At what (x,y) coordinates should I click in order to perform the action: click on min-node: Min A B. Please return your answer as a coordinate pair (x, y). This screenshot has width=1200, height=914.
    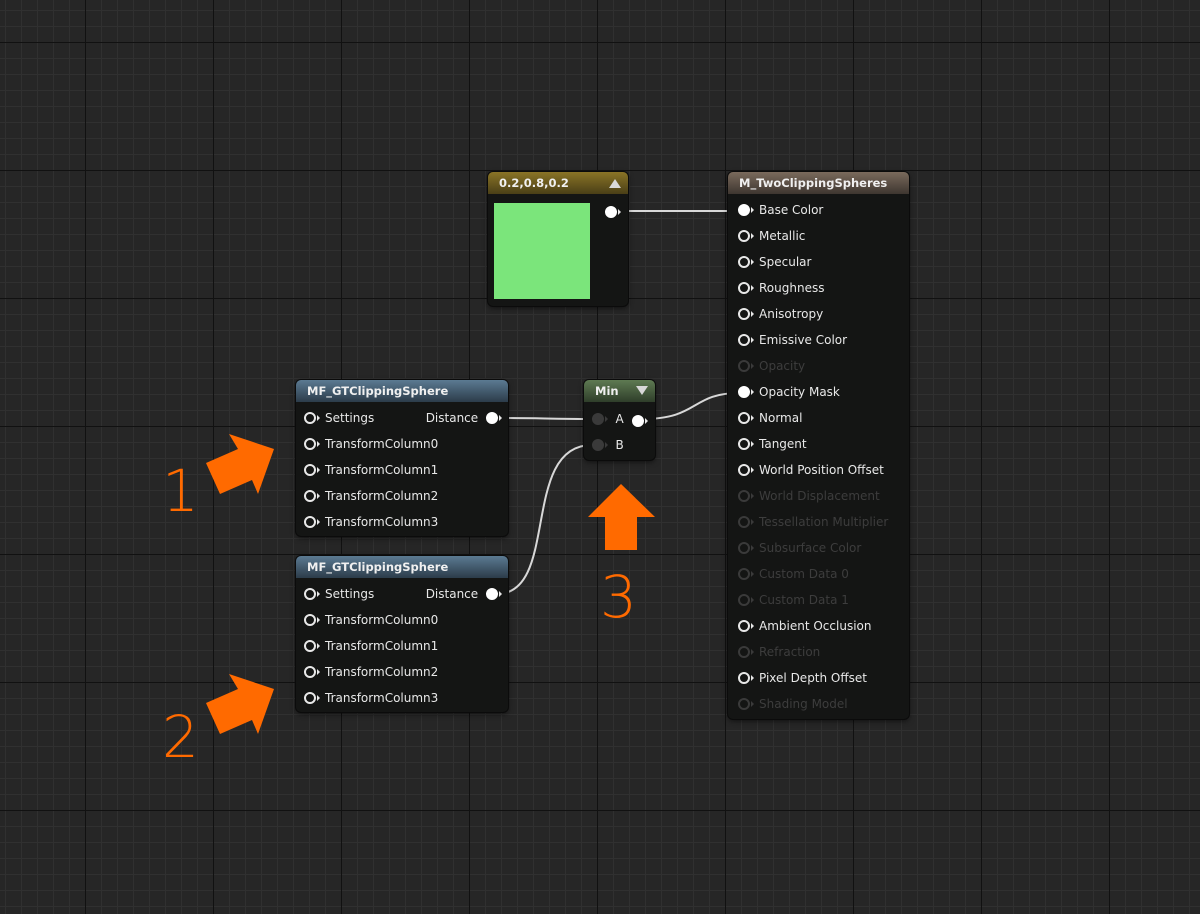
    Looking at the image, I should click on (619, 420).